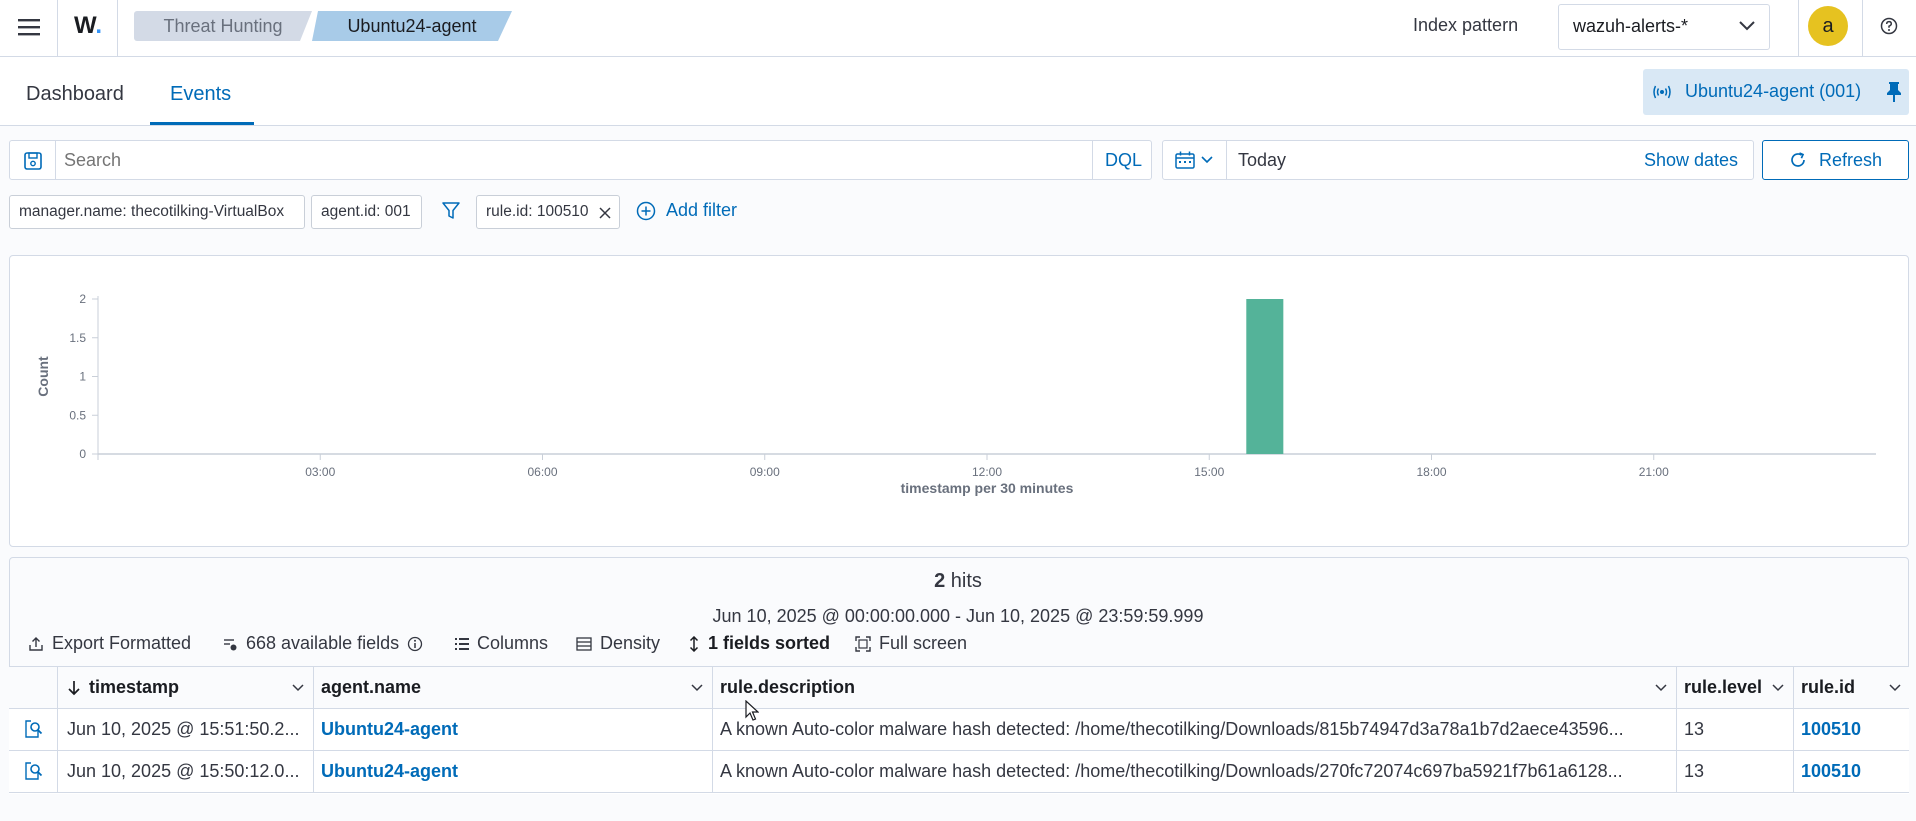 The height and width of the screenshot is (821, 1916). I want to click on x-axis-title: timestamp per 30 minutes, so click(987, 488).